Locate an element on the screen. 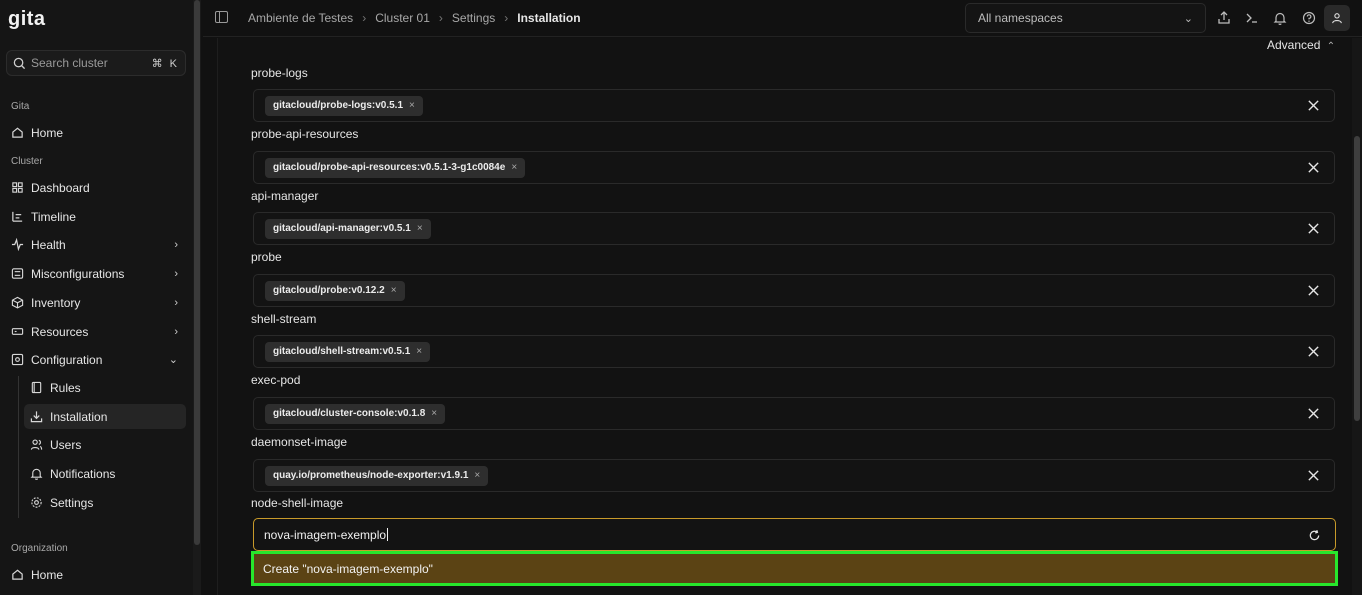  sidebar-item-label: Inventory is located at coordinates (56, 302).